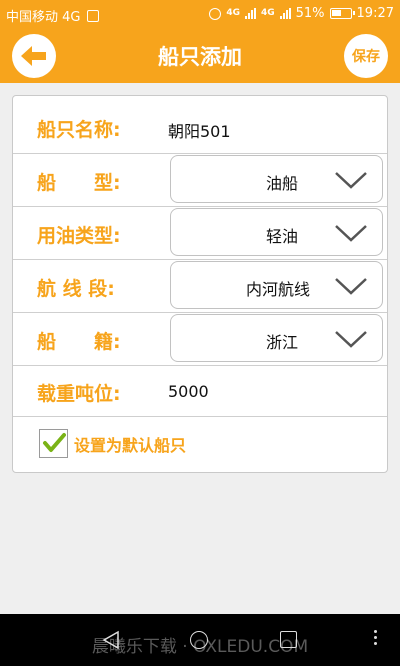  What do you see at coordinates (281, 236) in the screenshot?
I see `fuel-type-value: 轻油` at bounding box center [281, 236].